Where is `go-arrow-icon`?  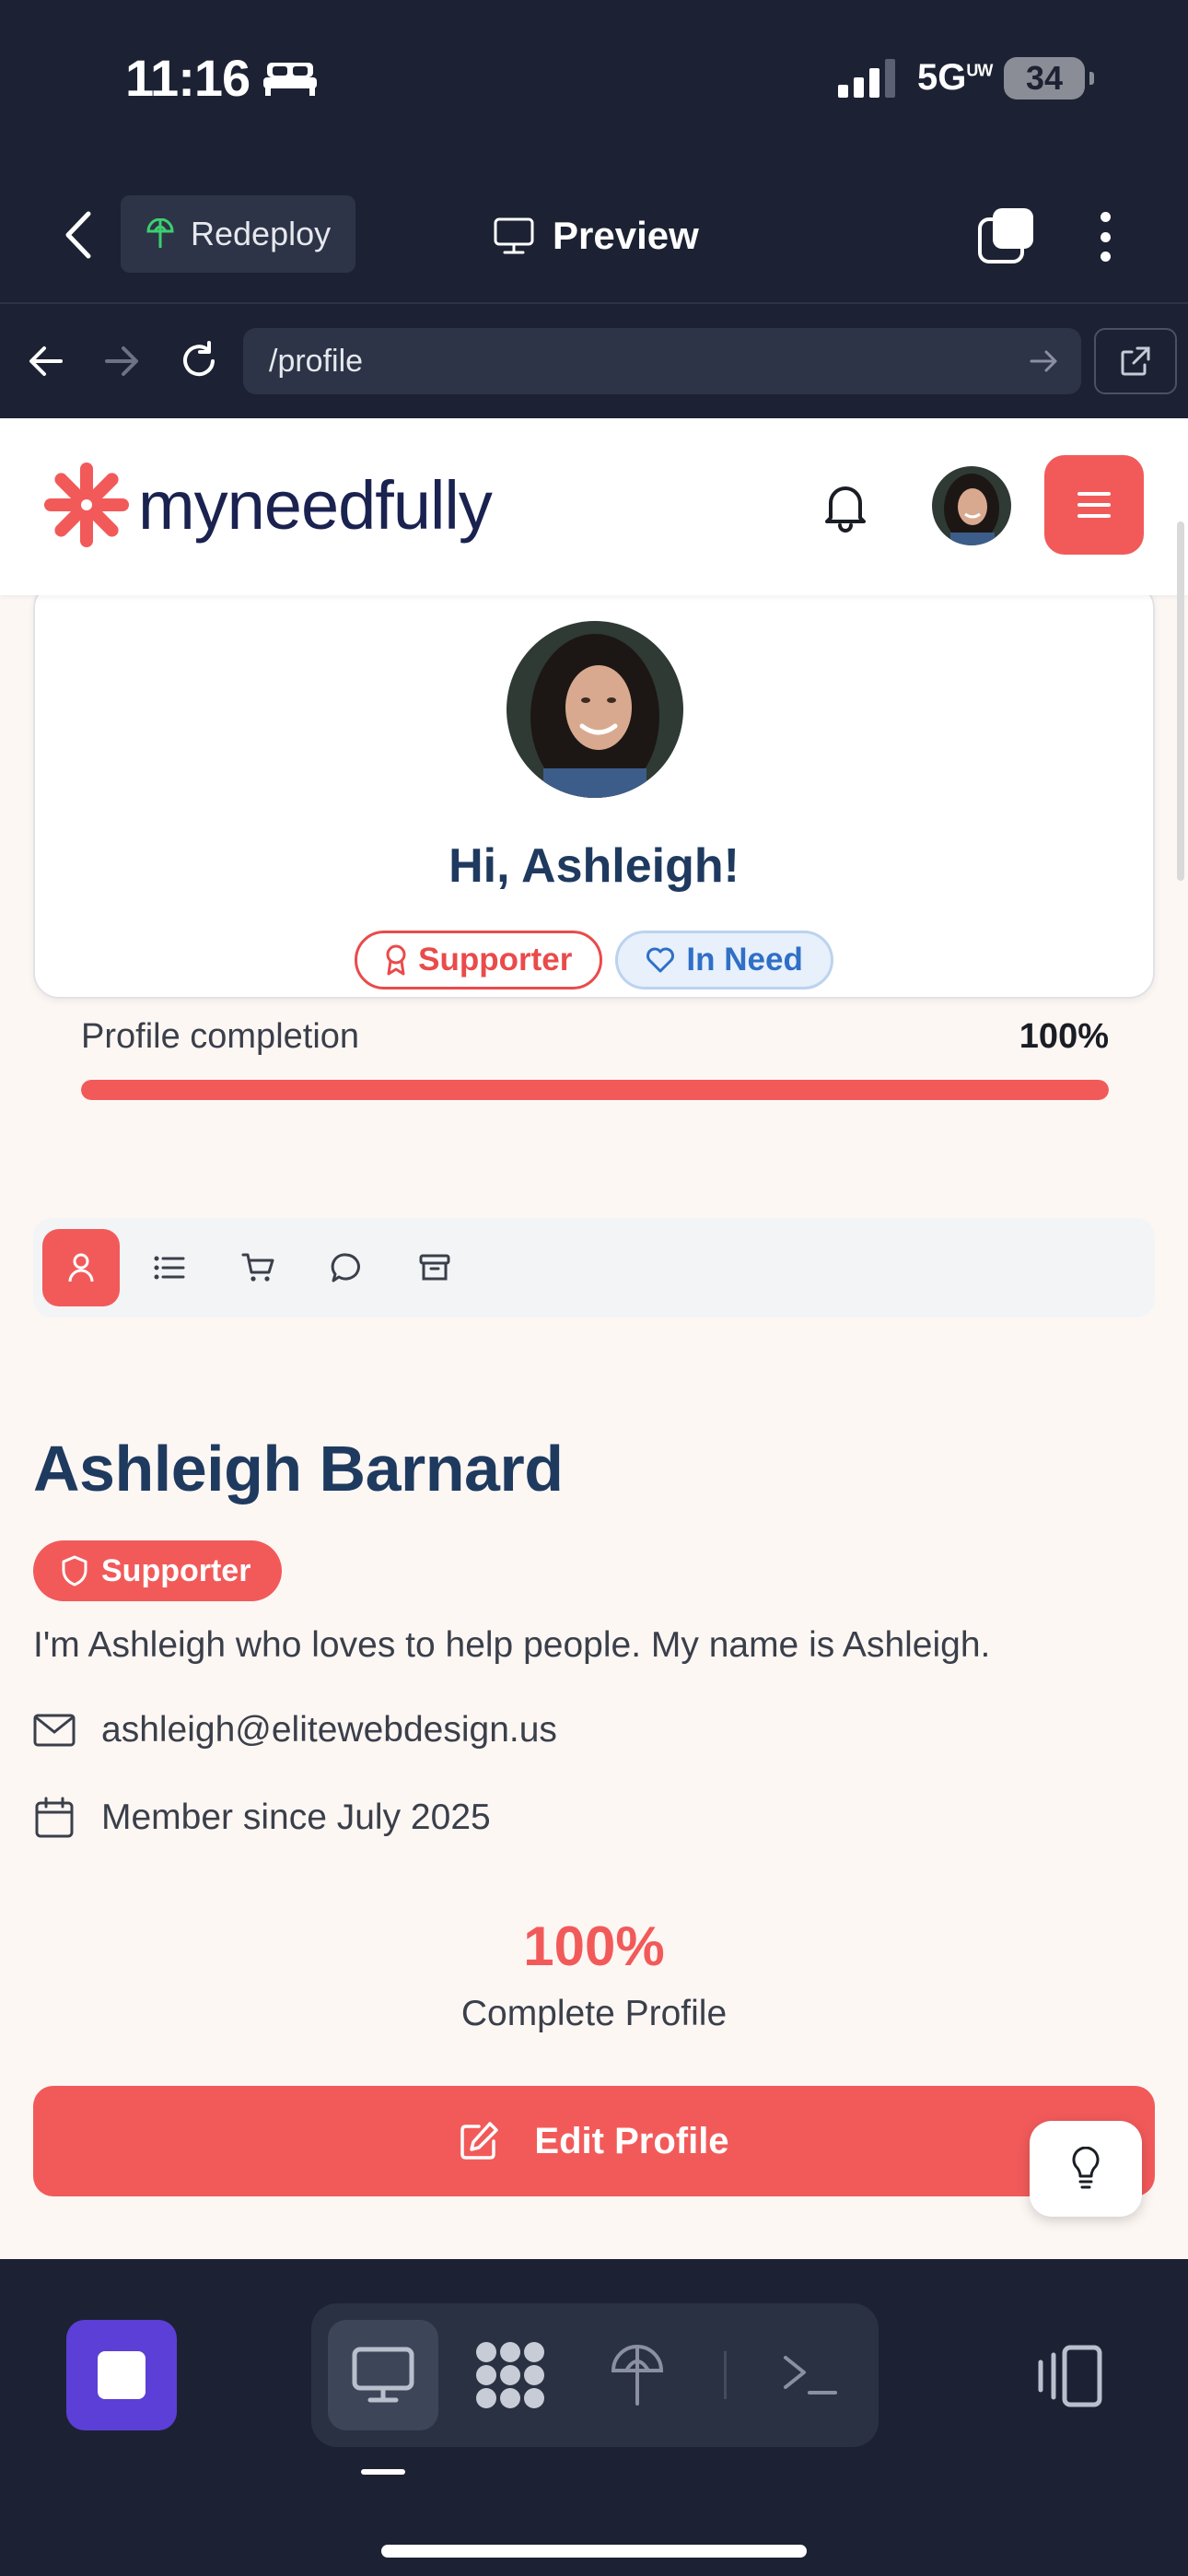
go-arrow-icon is located at coordinates (1044, 361).